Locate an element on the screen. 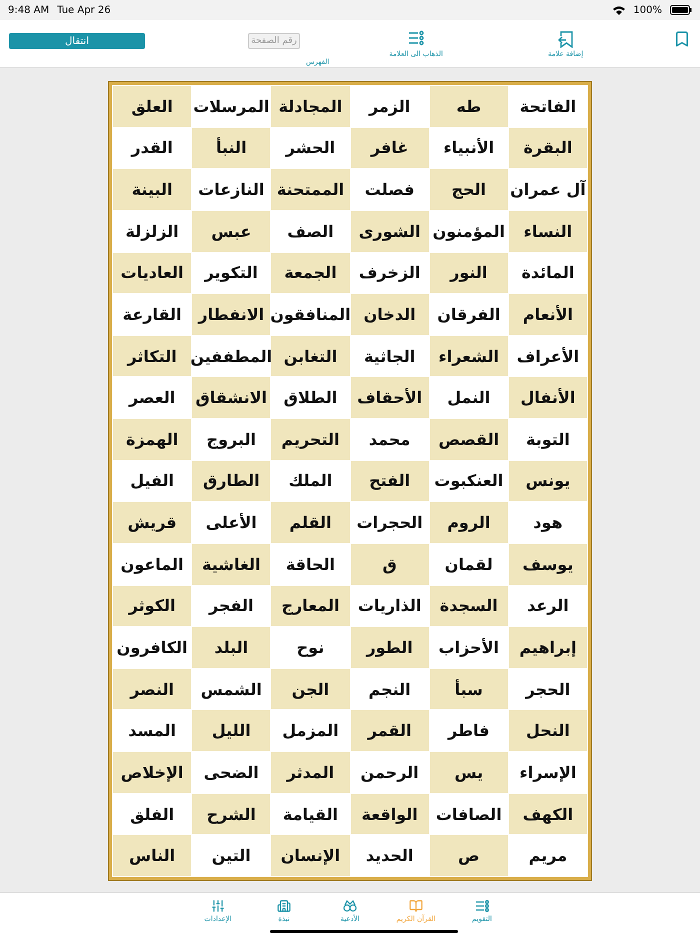  surah-name: المدثر is located at coordinates (310, 772).